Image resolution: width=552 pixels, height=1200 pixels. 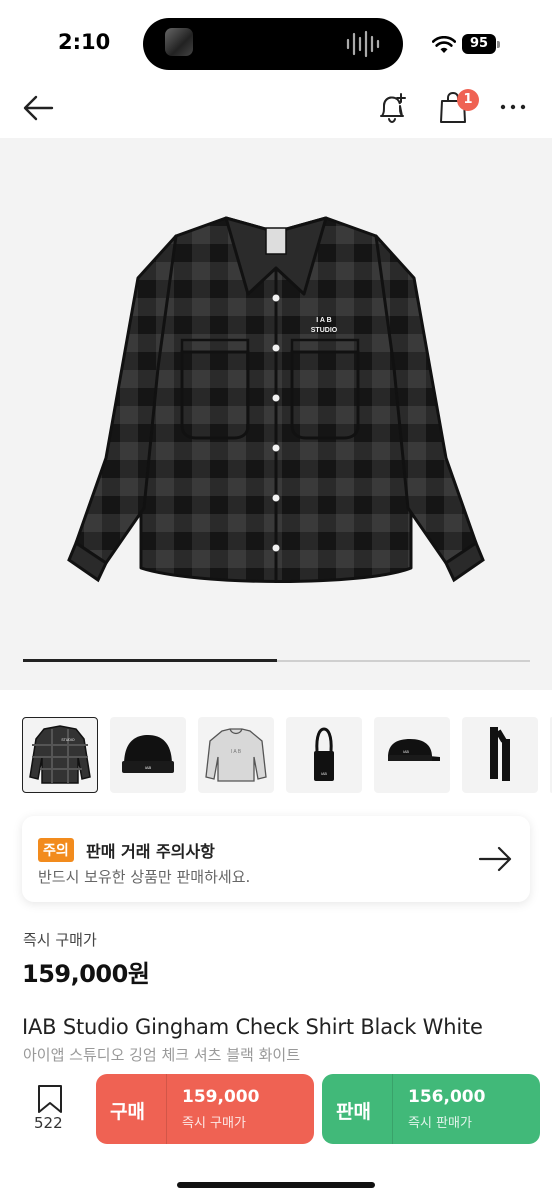 I want to click on status-time: 2:10, so click(x=84, y=42).